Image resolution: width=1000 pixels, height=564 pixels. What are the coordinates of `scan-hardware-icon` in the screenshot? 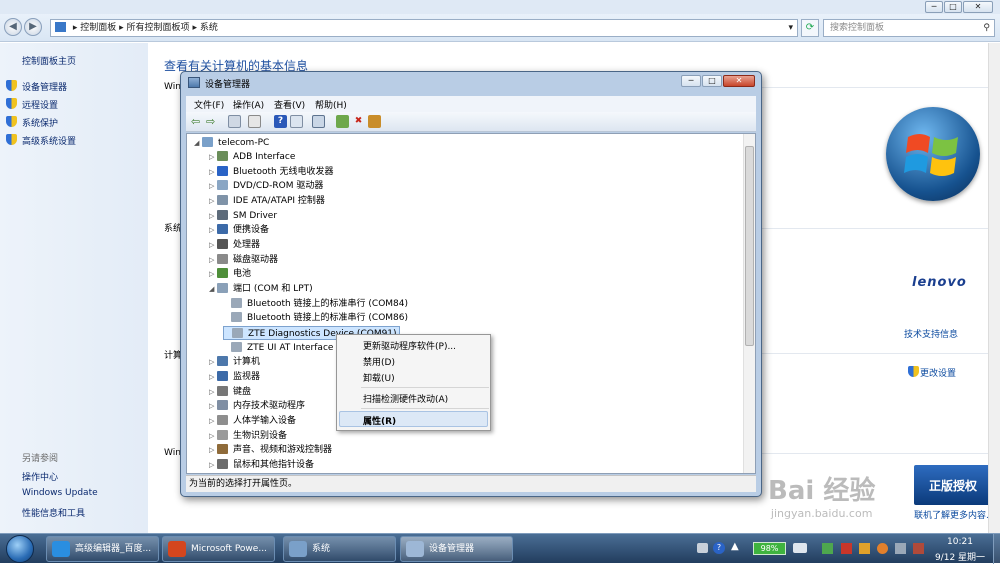 It's located at (318, 121).